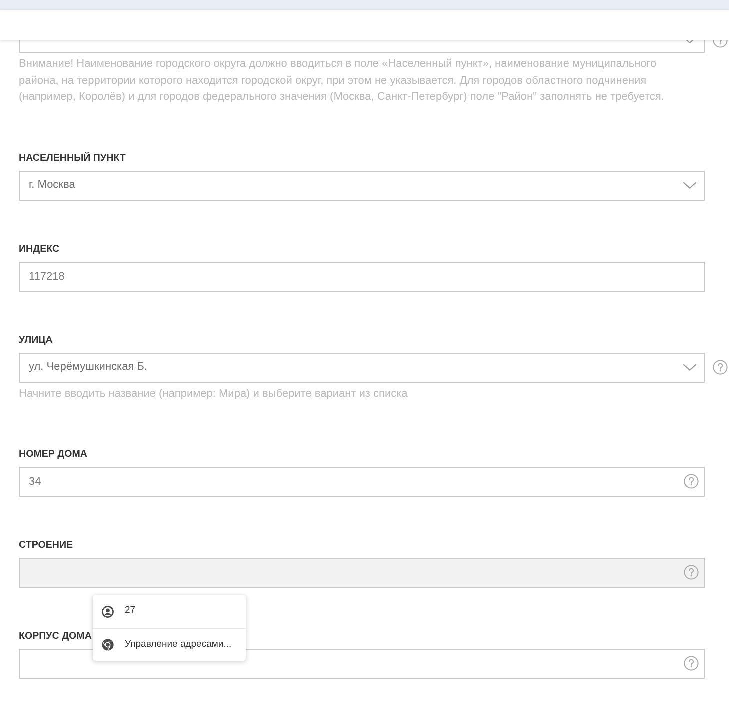  I want to click on hint-text: Внимание! Наименование городского округа должно вводиться в поле «Населенный пункт», наименование муниципального района, на территории которого находится городской округ, при этом не указывается. Для городов областного подчинения (например, Королёв) и для городов федерального значения (Москва, Санкт-Петербург) поле "Район" заполнять не требуется., so click(342, 81).